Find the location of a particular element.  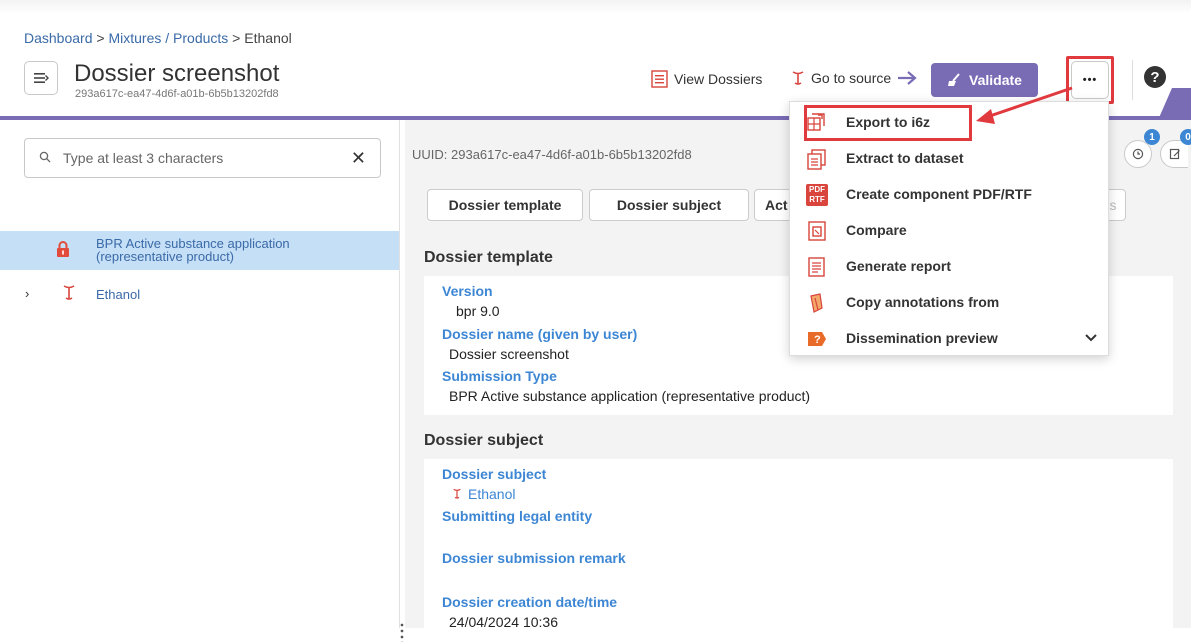

menu-item-create-pdf-rtf: PDF RTF Create component PDF/RTF is located at coordinates (949, 194).